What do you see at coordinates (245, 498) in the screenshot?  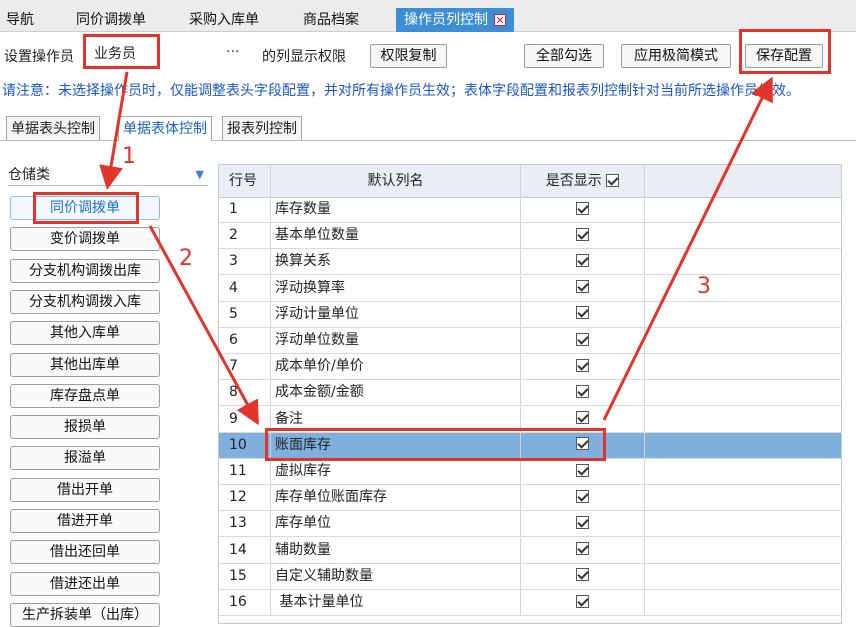 I see `row-number: 12` at bounding box center [245, 498].